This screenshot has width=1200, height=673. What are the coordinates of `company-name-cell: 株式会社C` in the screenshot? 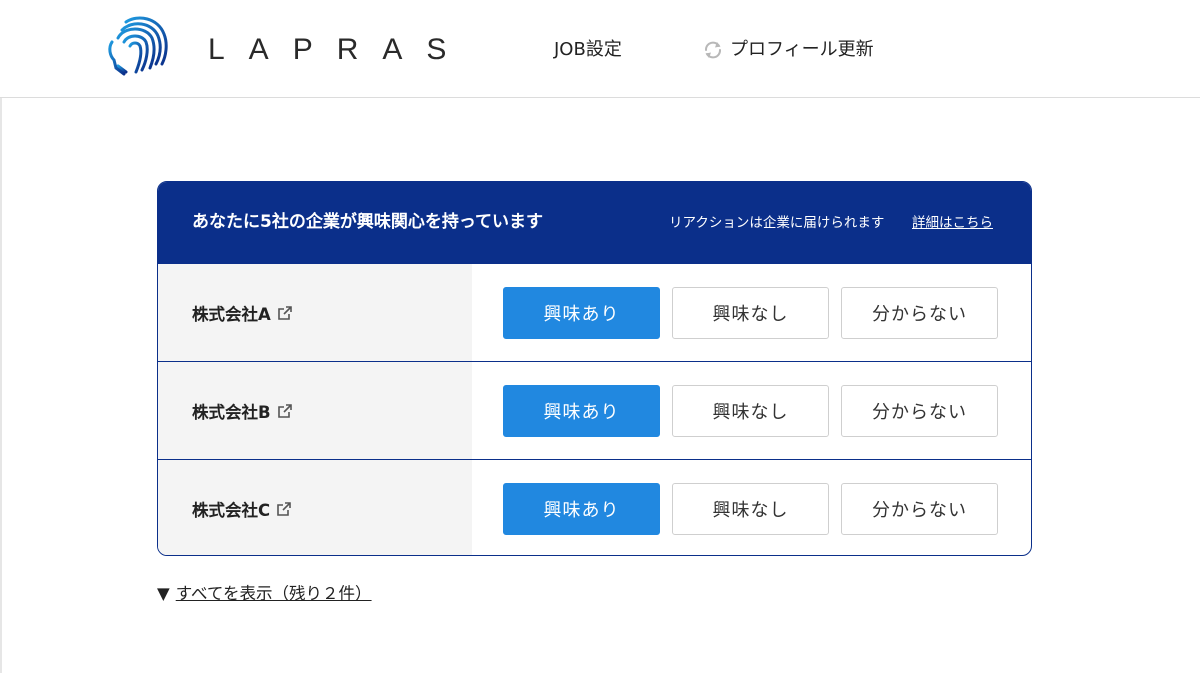 It's located at (315, 507).